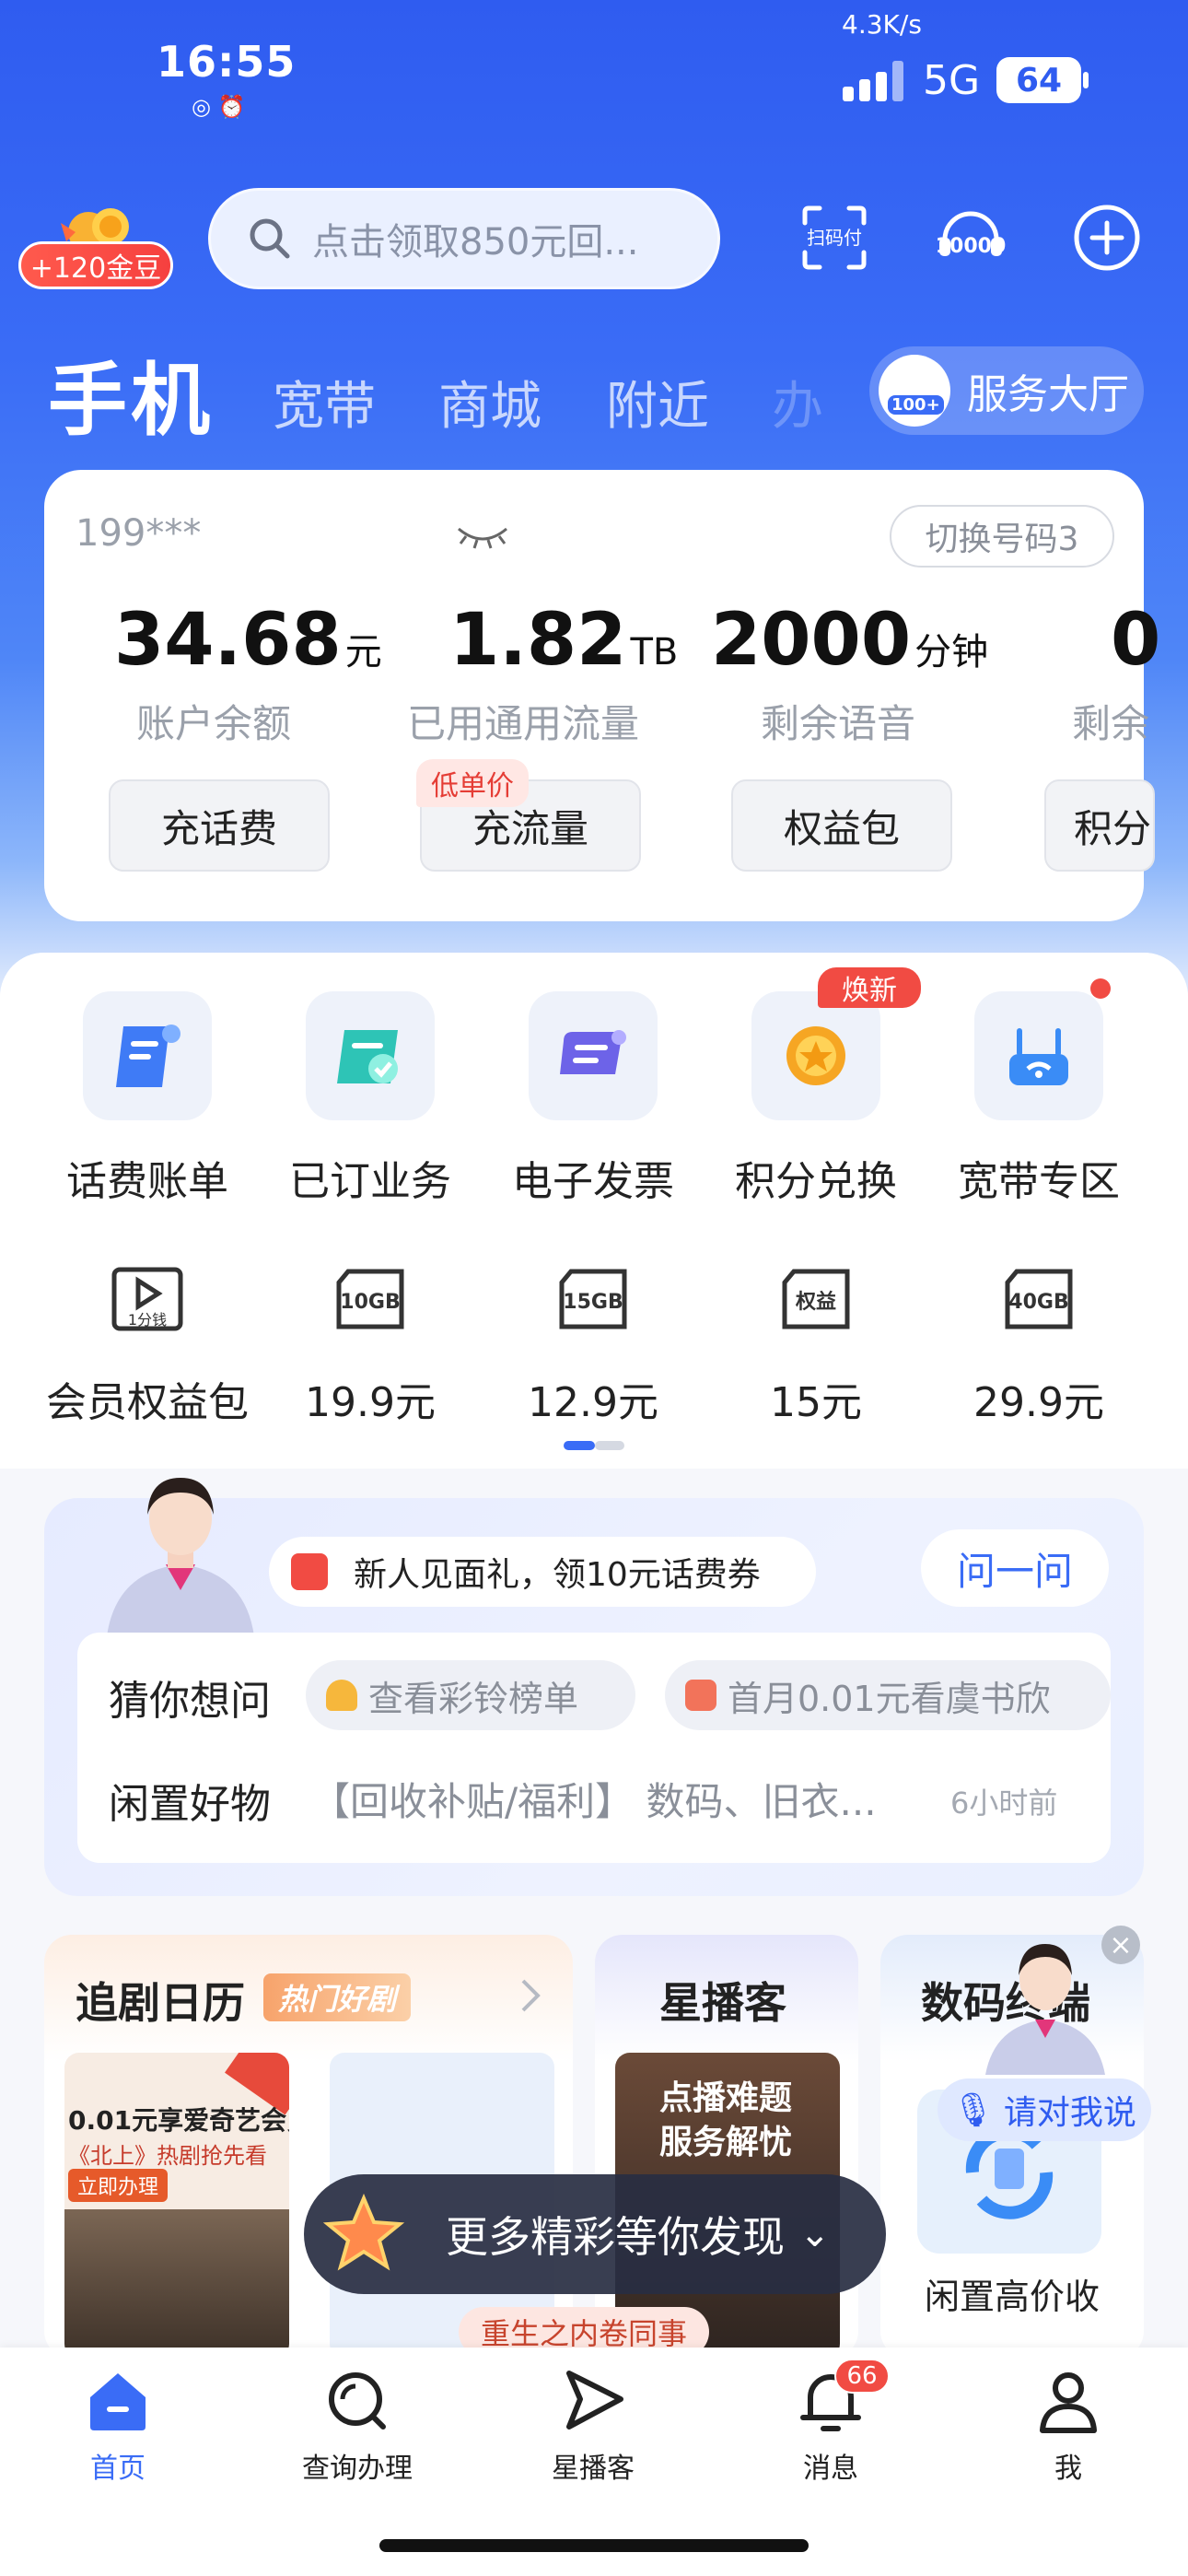 The image size is (1188, 2576). What do you see at coordinates (176, 2206) in the screenshot?
I see `drama-poster: 0.01元享爱奇艺会员 《北上》热剧抢先看 立即办理` at bounding box center [176, 2206].